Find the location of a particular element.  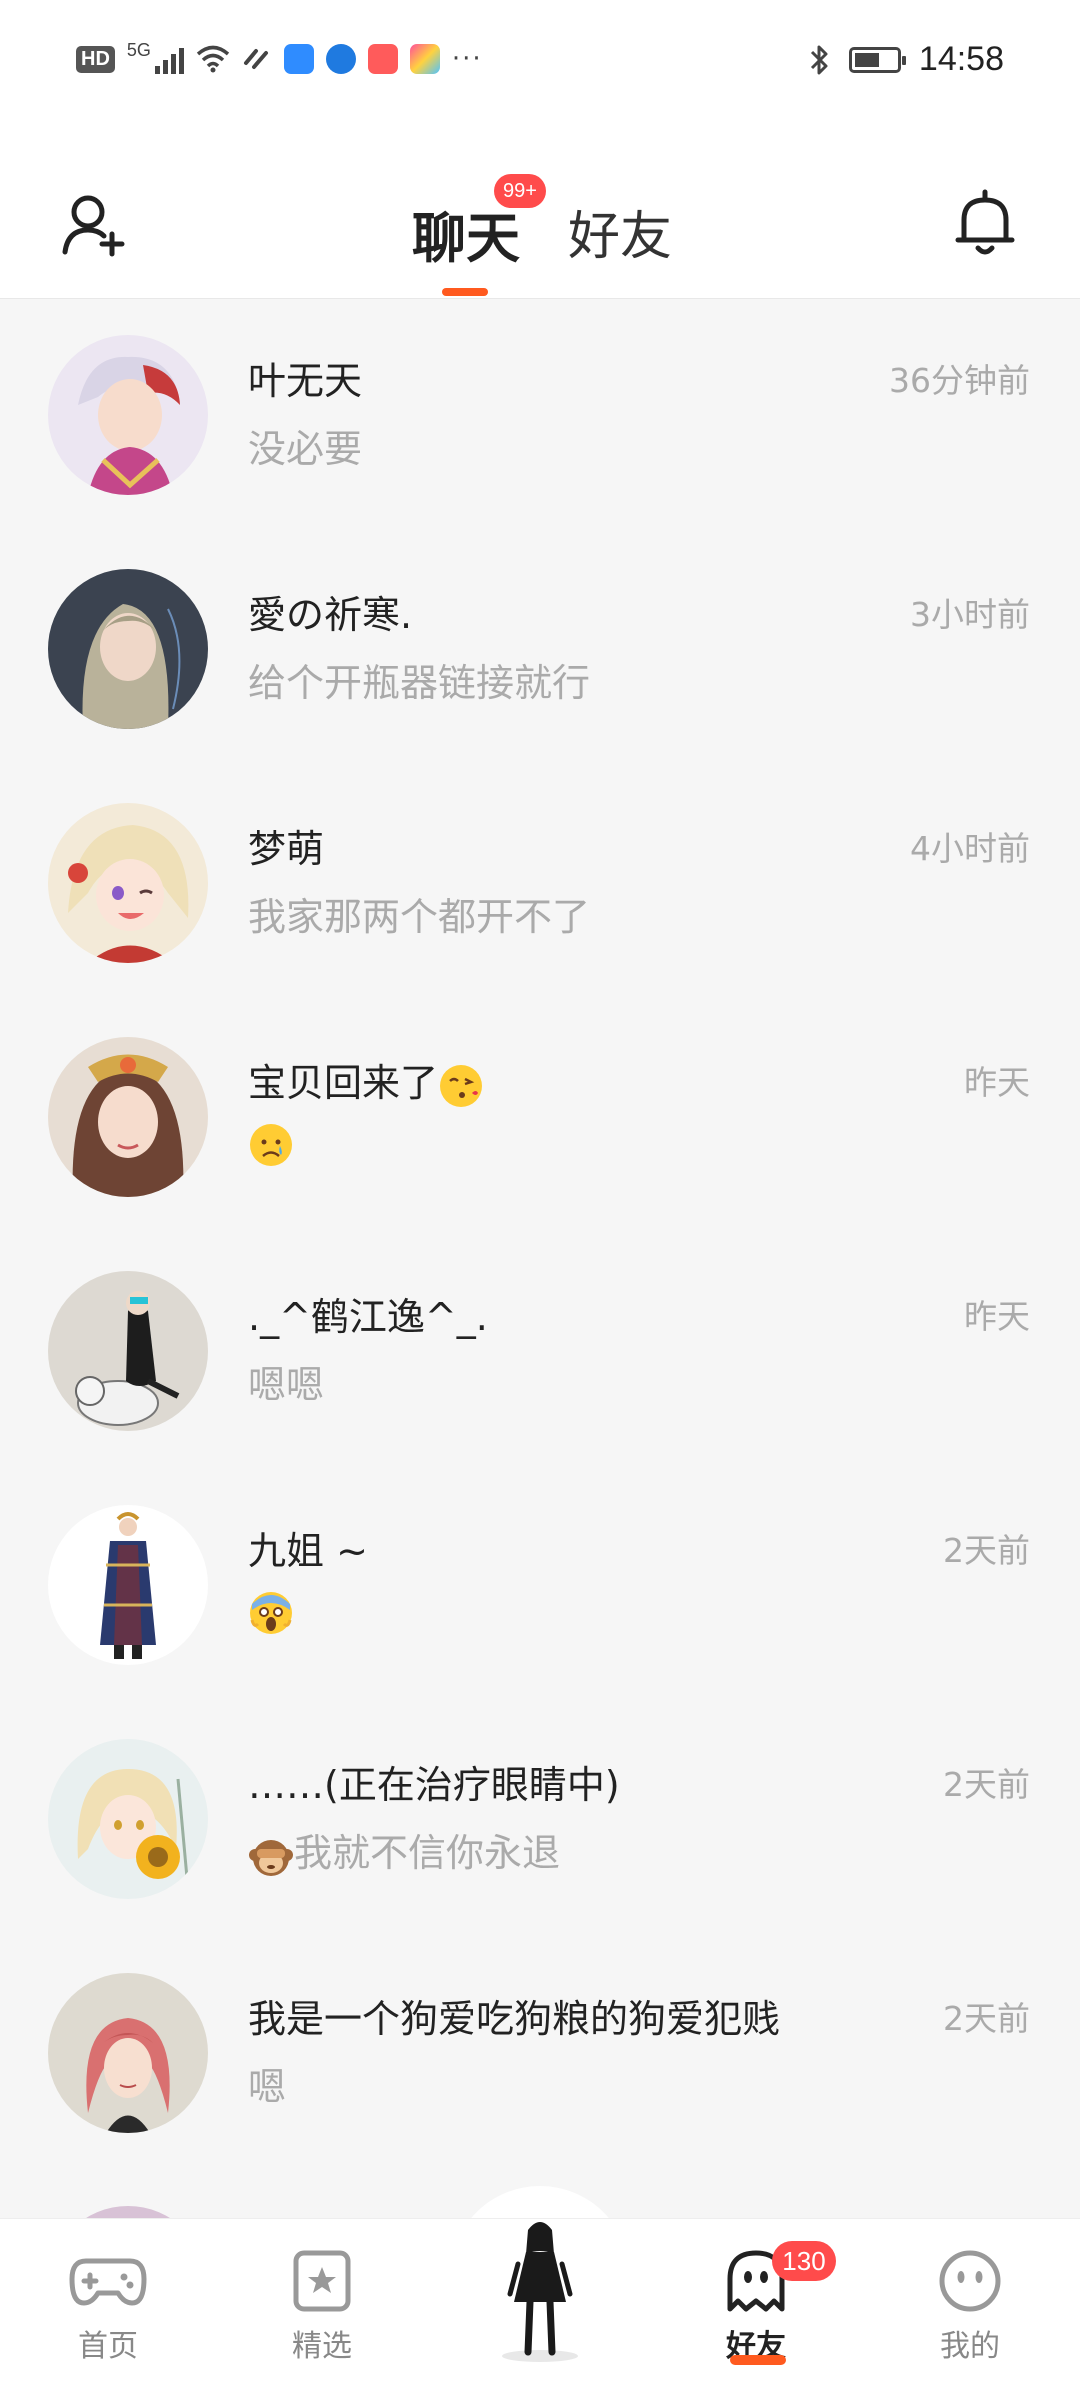

chat-last-message: 嗯 is located at coordinates (267, 2087).